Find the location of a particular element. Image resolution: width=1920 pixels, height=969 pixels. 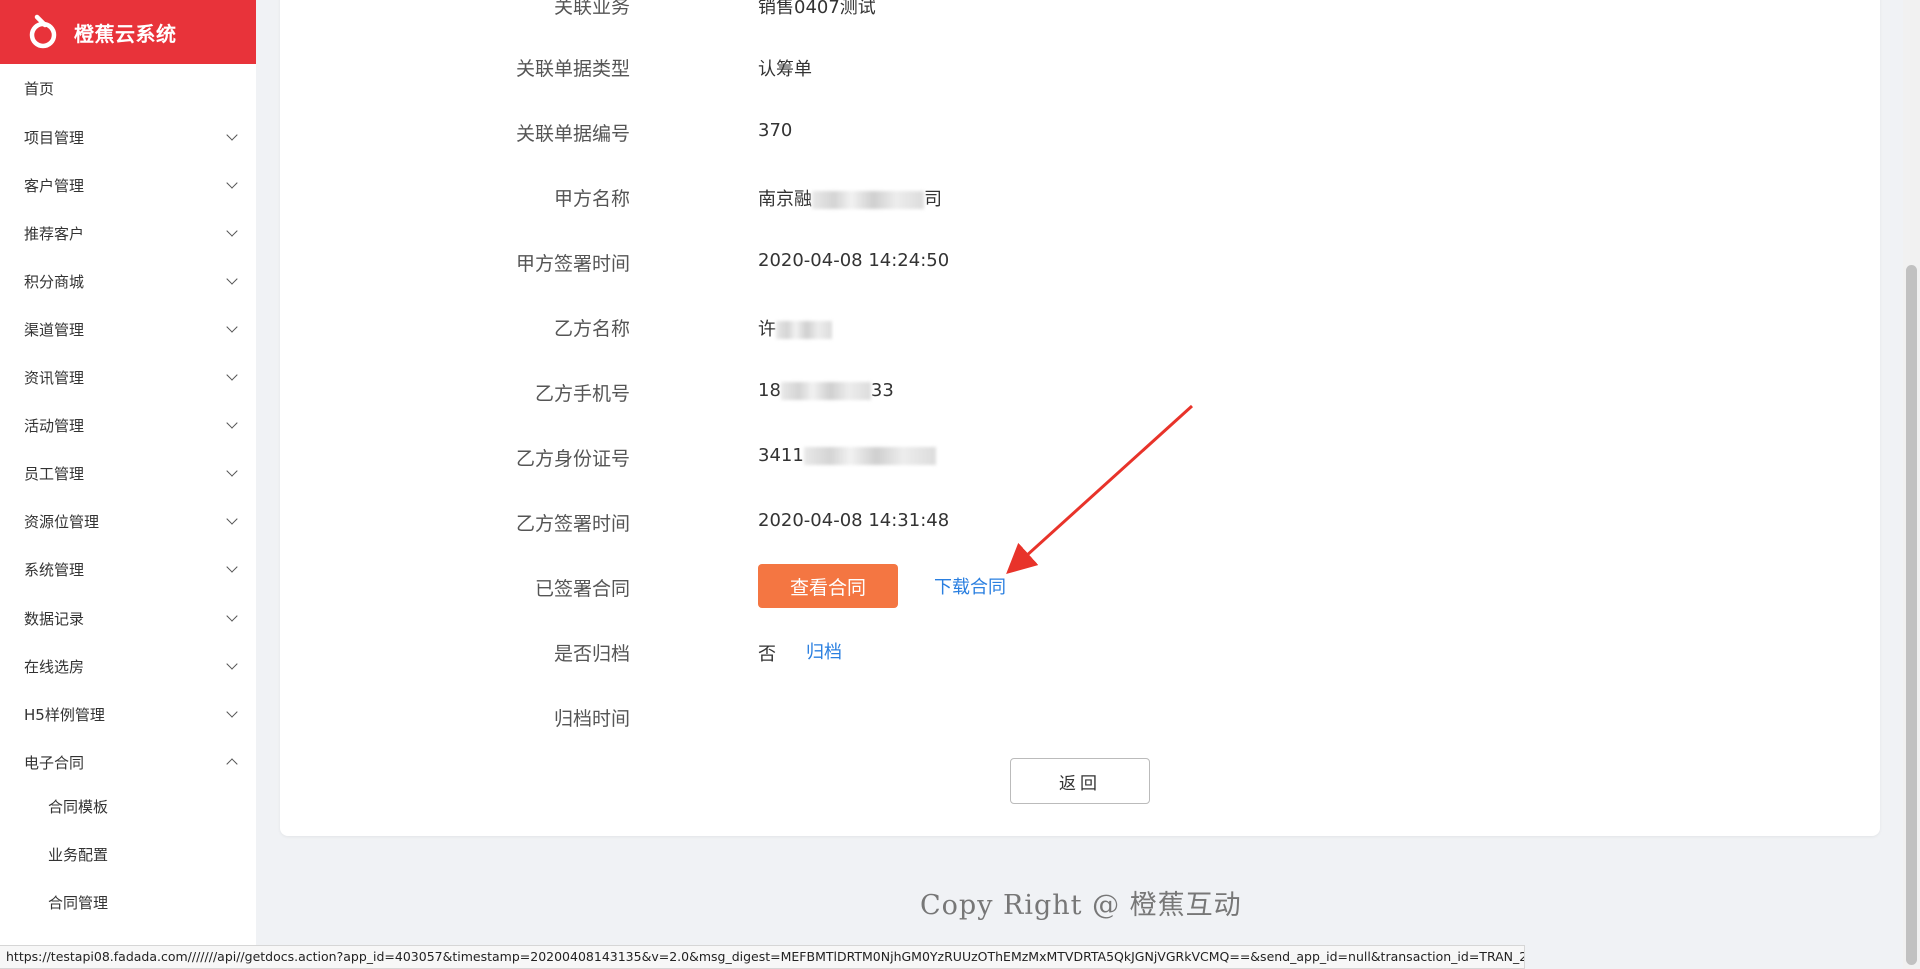

sidebar-item-label: 项目管理 is located at coordinates (54, 137).